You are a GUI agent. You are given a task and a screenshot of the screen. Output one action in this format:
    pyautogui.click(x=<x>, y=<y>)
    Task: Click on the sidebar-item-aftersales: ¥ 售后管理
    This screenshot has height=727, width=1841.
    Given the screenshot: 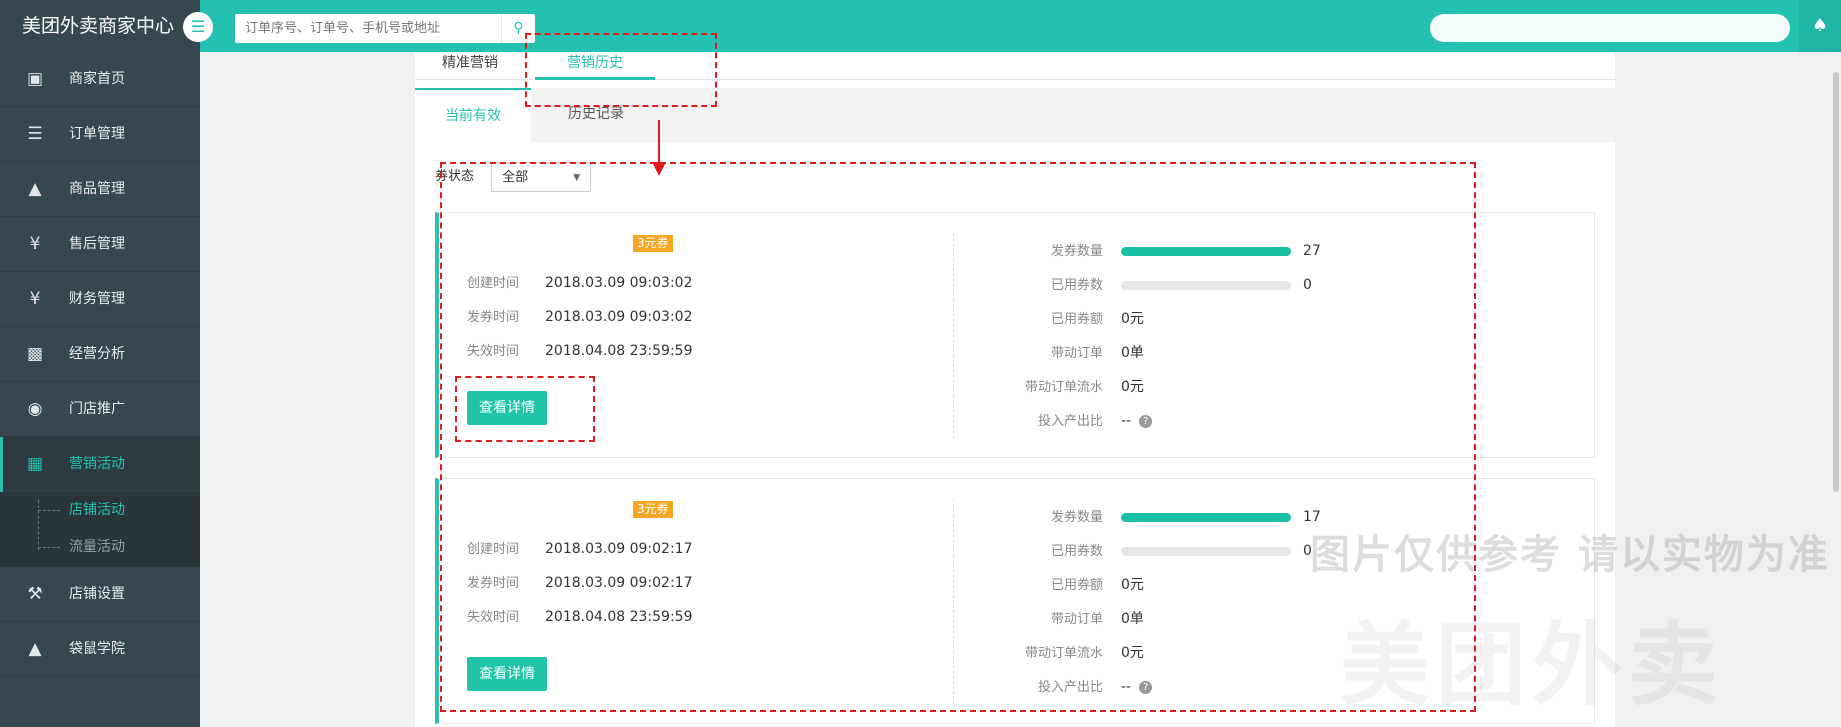 What is the action you would take?
    pyautogui.click(x=100, y=244)
    